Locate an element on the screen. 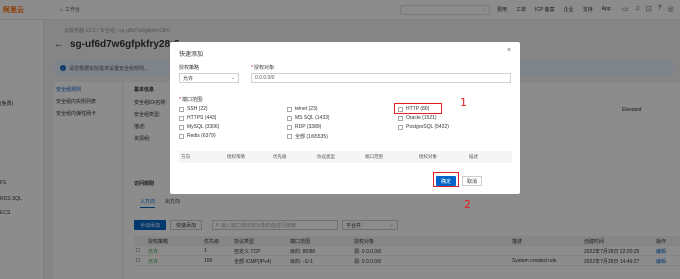 This screenshot has height=279, width=680. port-checkbox-all: 全部 (1/65535) is located at coordinates (307, 136).